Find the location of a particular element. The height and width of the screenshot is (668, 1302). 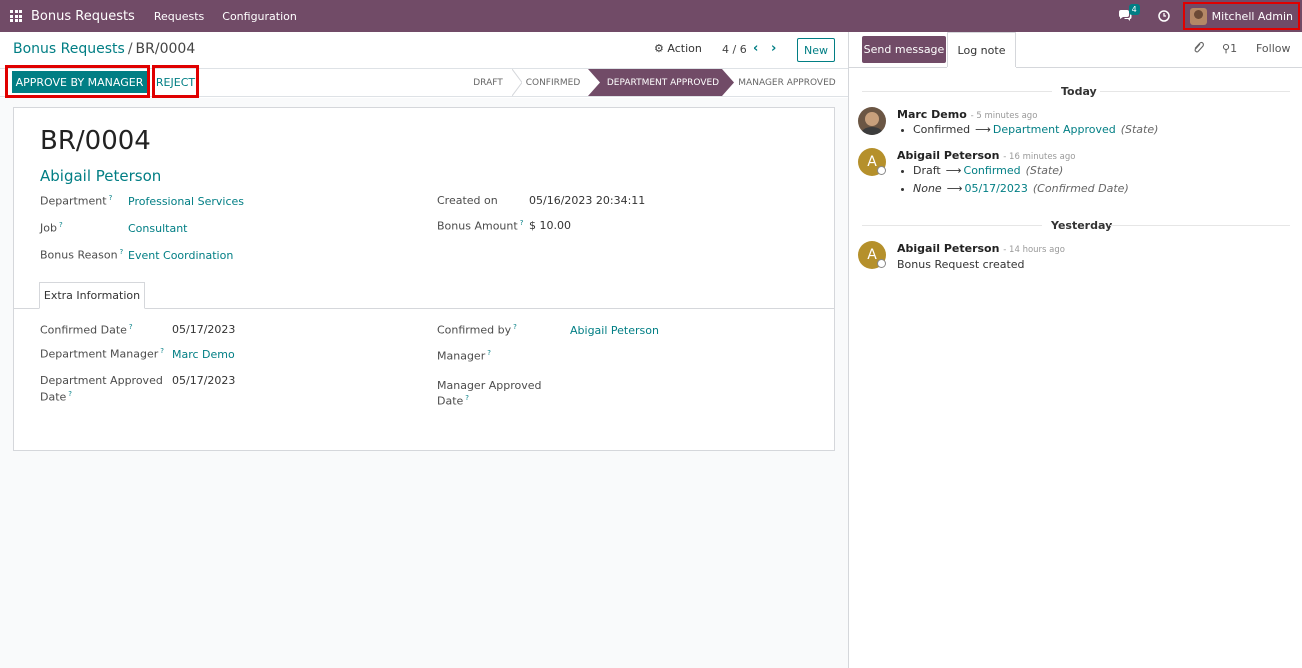

pager-value: 4 / 6 is located at coordinates (734, 49).